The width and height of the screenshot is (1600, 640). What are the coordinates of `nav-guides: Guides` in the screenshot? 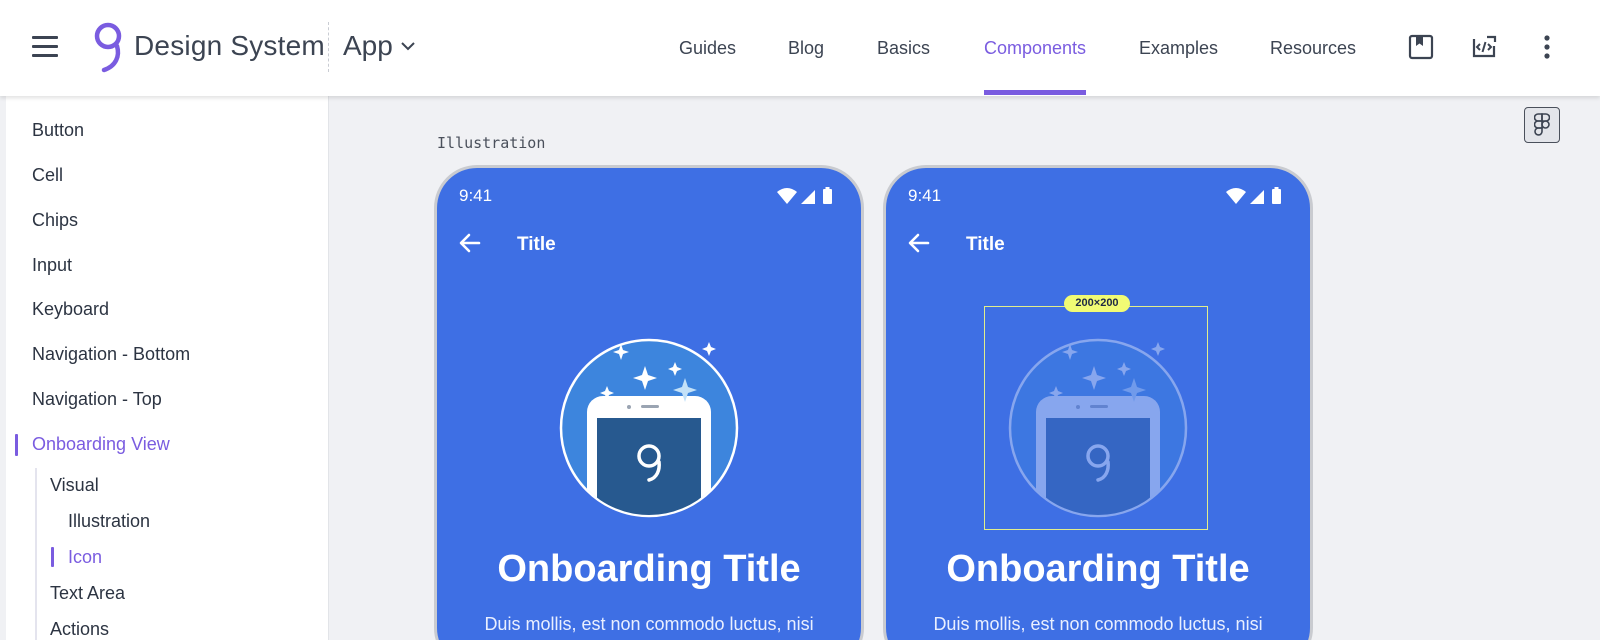 It's located at (707, 48).